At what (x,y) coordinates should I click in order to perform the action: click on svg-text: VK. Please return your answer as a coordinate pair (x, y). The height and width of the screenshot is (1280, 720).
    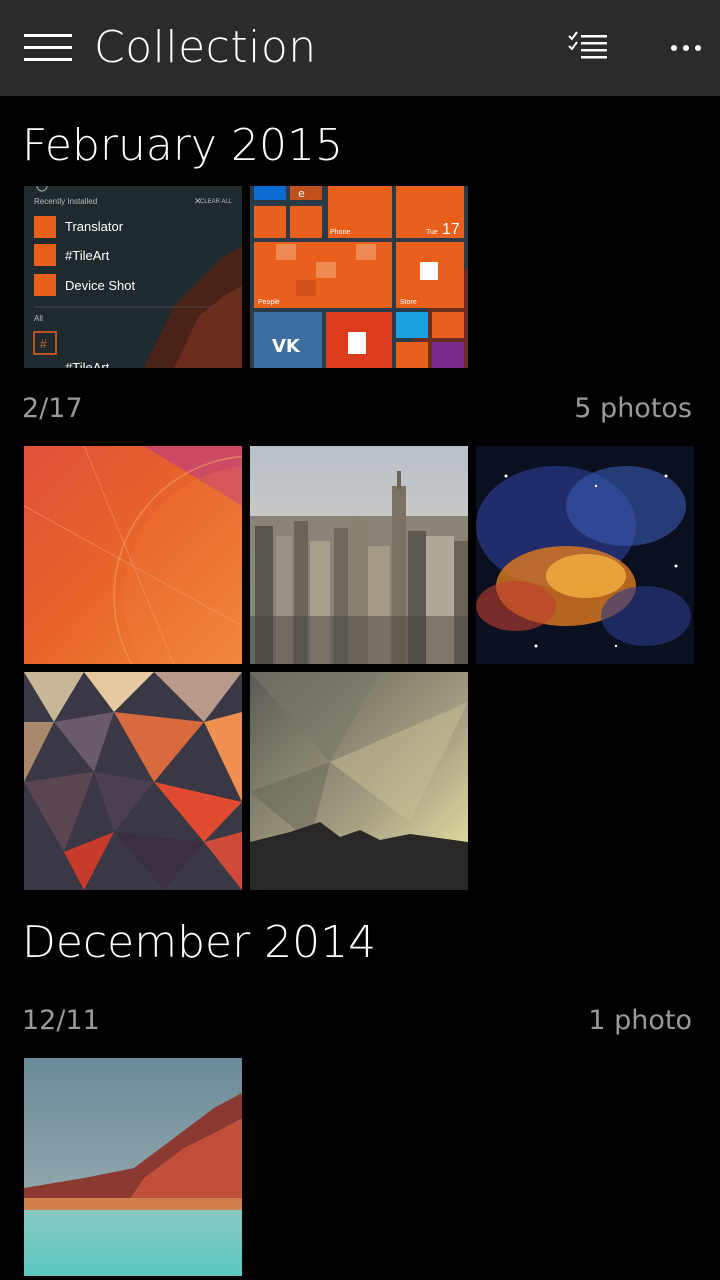
    Looking at the image, I should click on (286, 346).